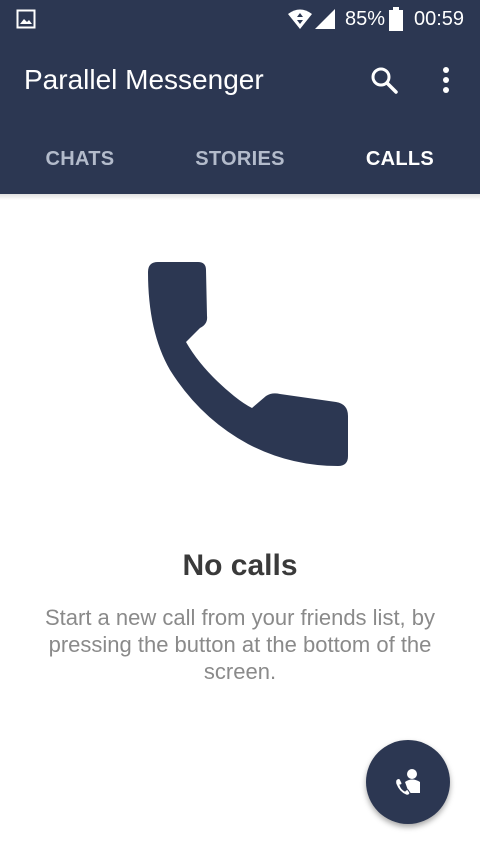 This screenshot has height=854, width=480. What do you see at coordinates (240, 19) in the screenshot?
I see `status-bar: 85% 00:59` at bounding box center [240, 19].